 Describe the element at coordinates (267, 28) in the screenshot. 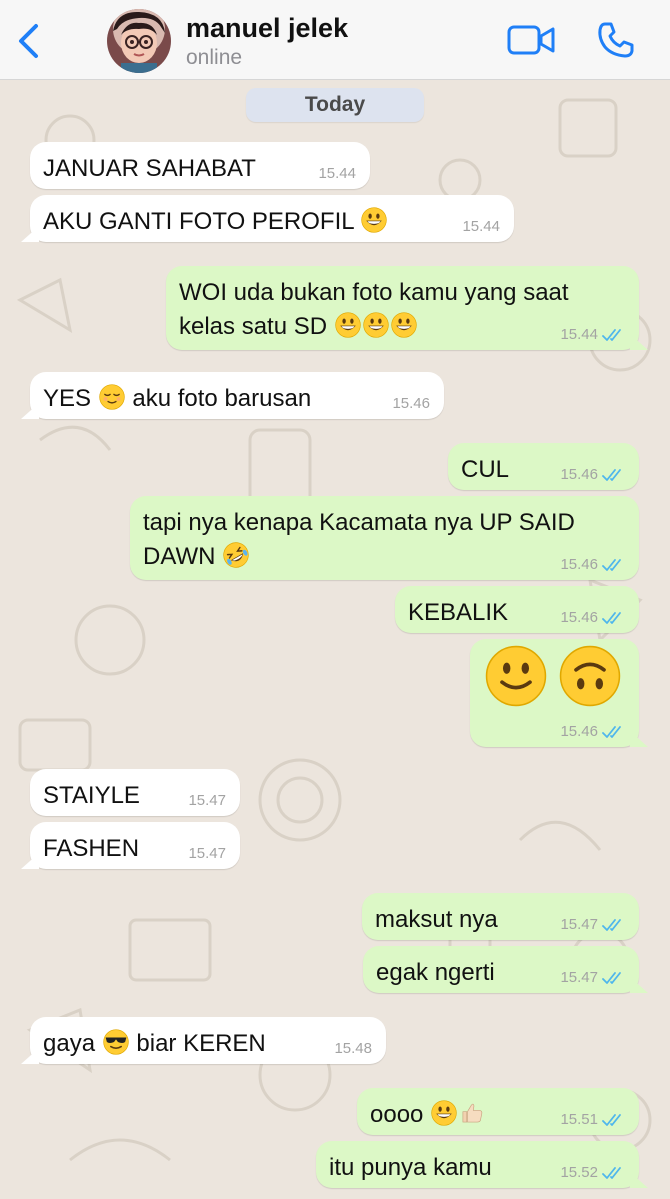

I see `contact-name: manuel jelek` at that location.